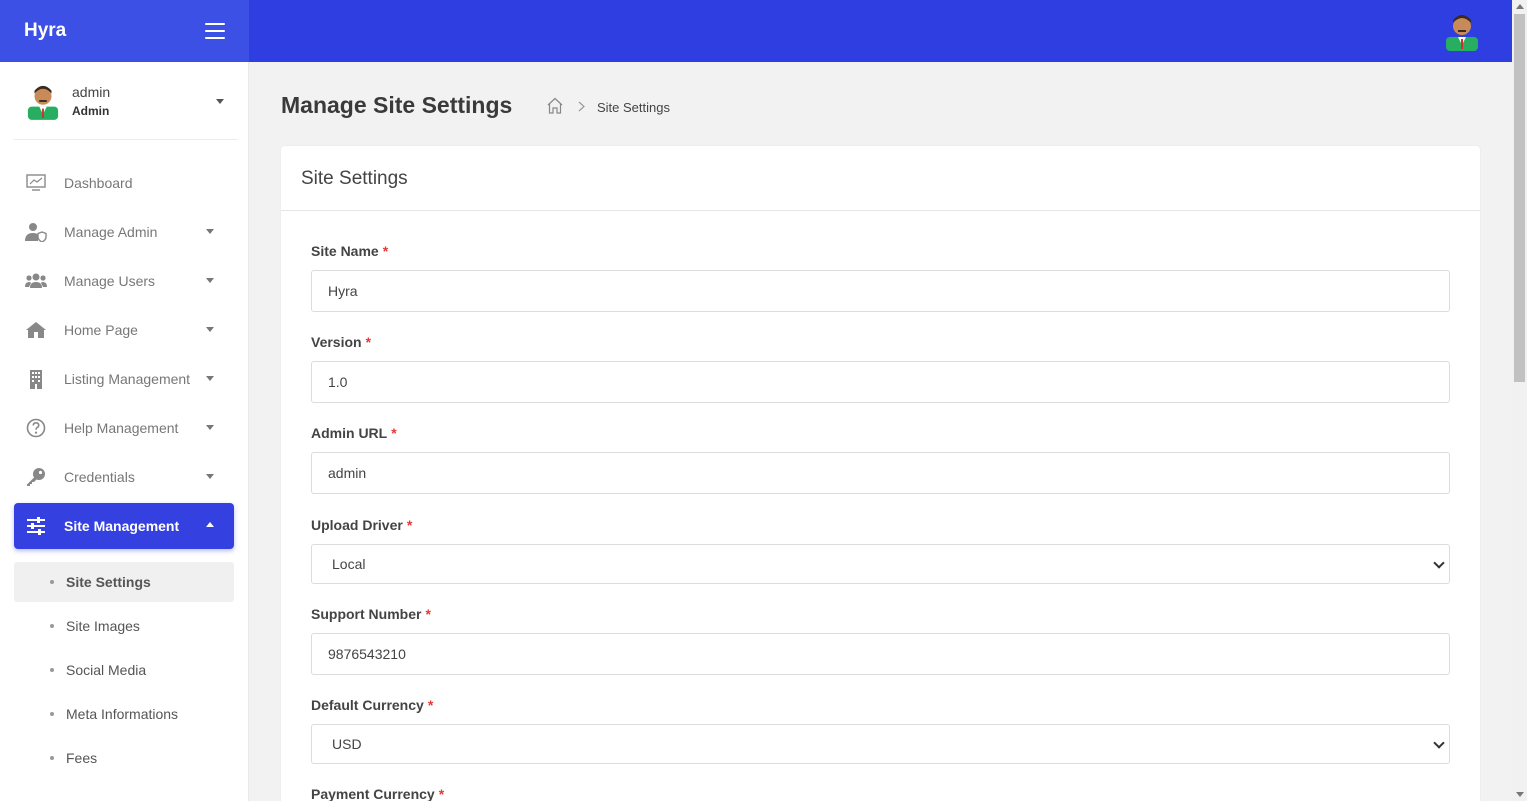  I want to click on site-name-input, so click(880, 291).